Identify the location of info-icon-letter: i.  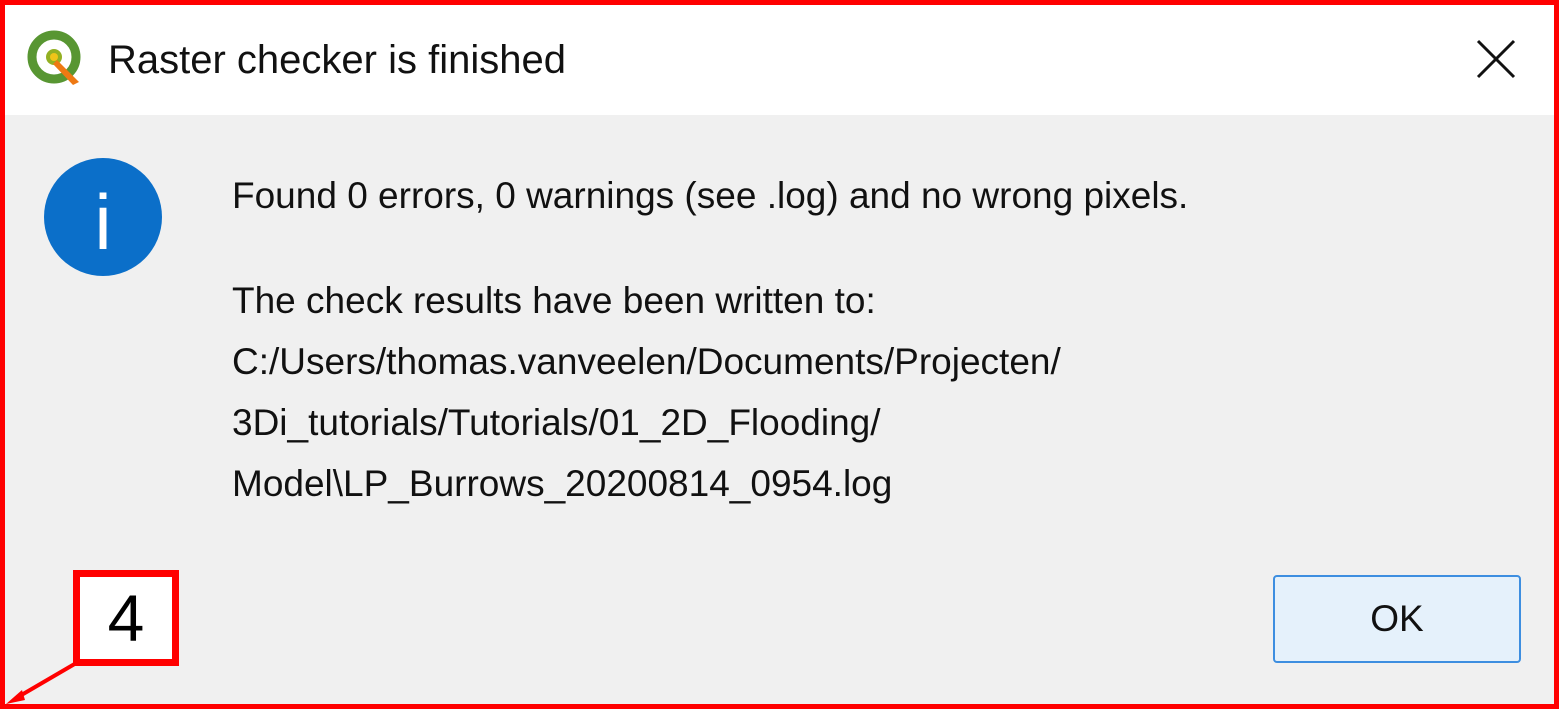
(102, 222).